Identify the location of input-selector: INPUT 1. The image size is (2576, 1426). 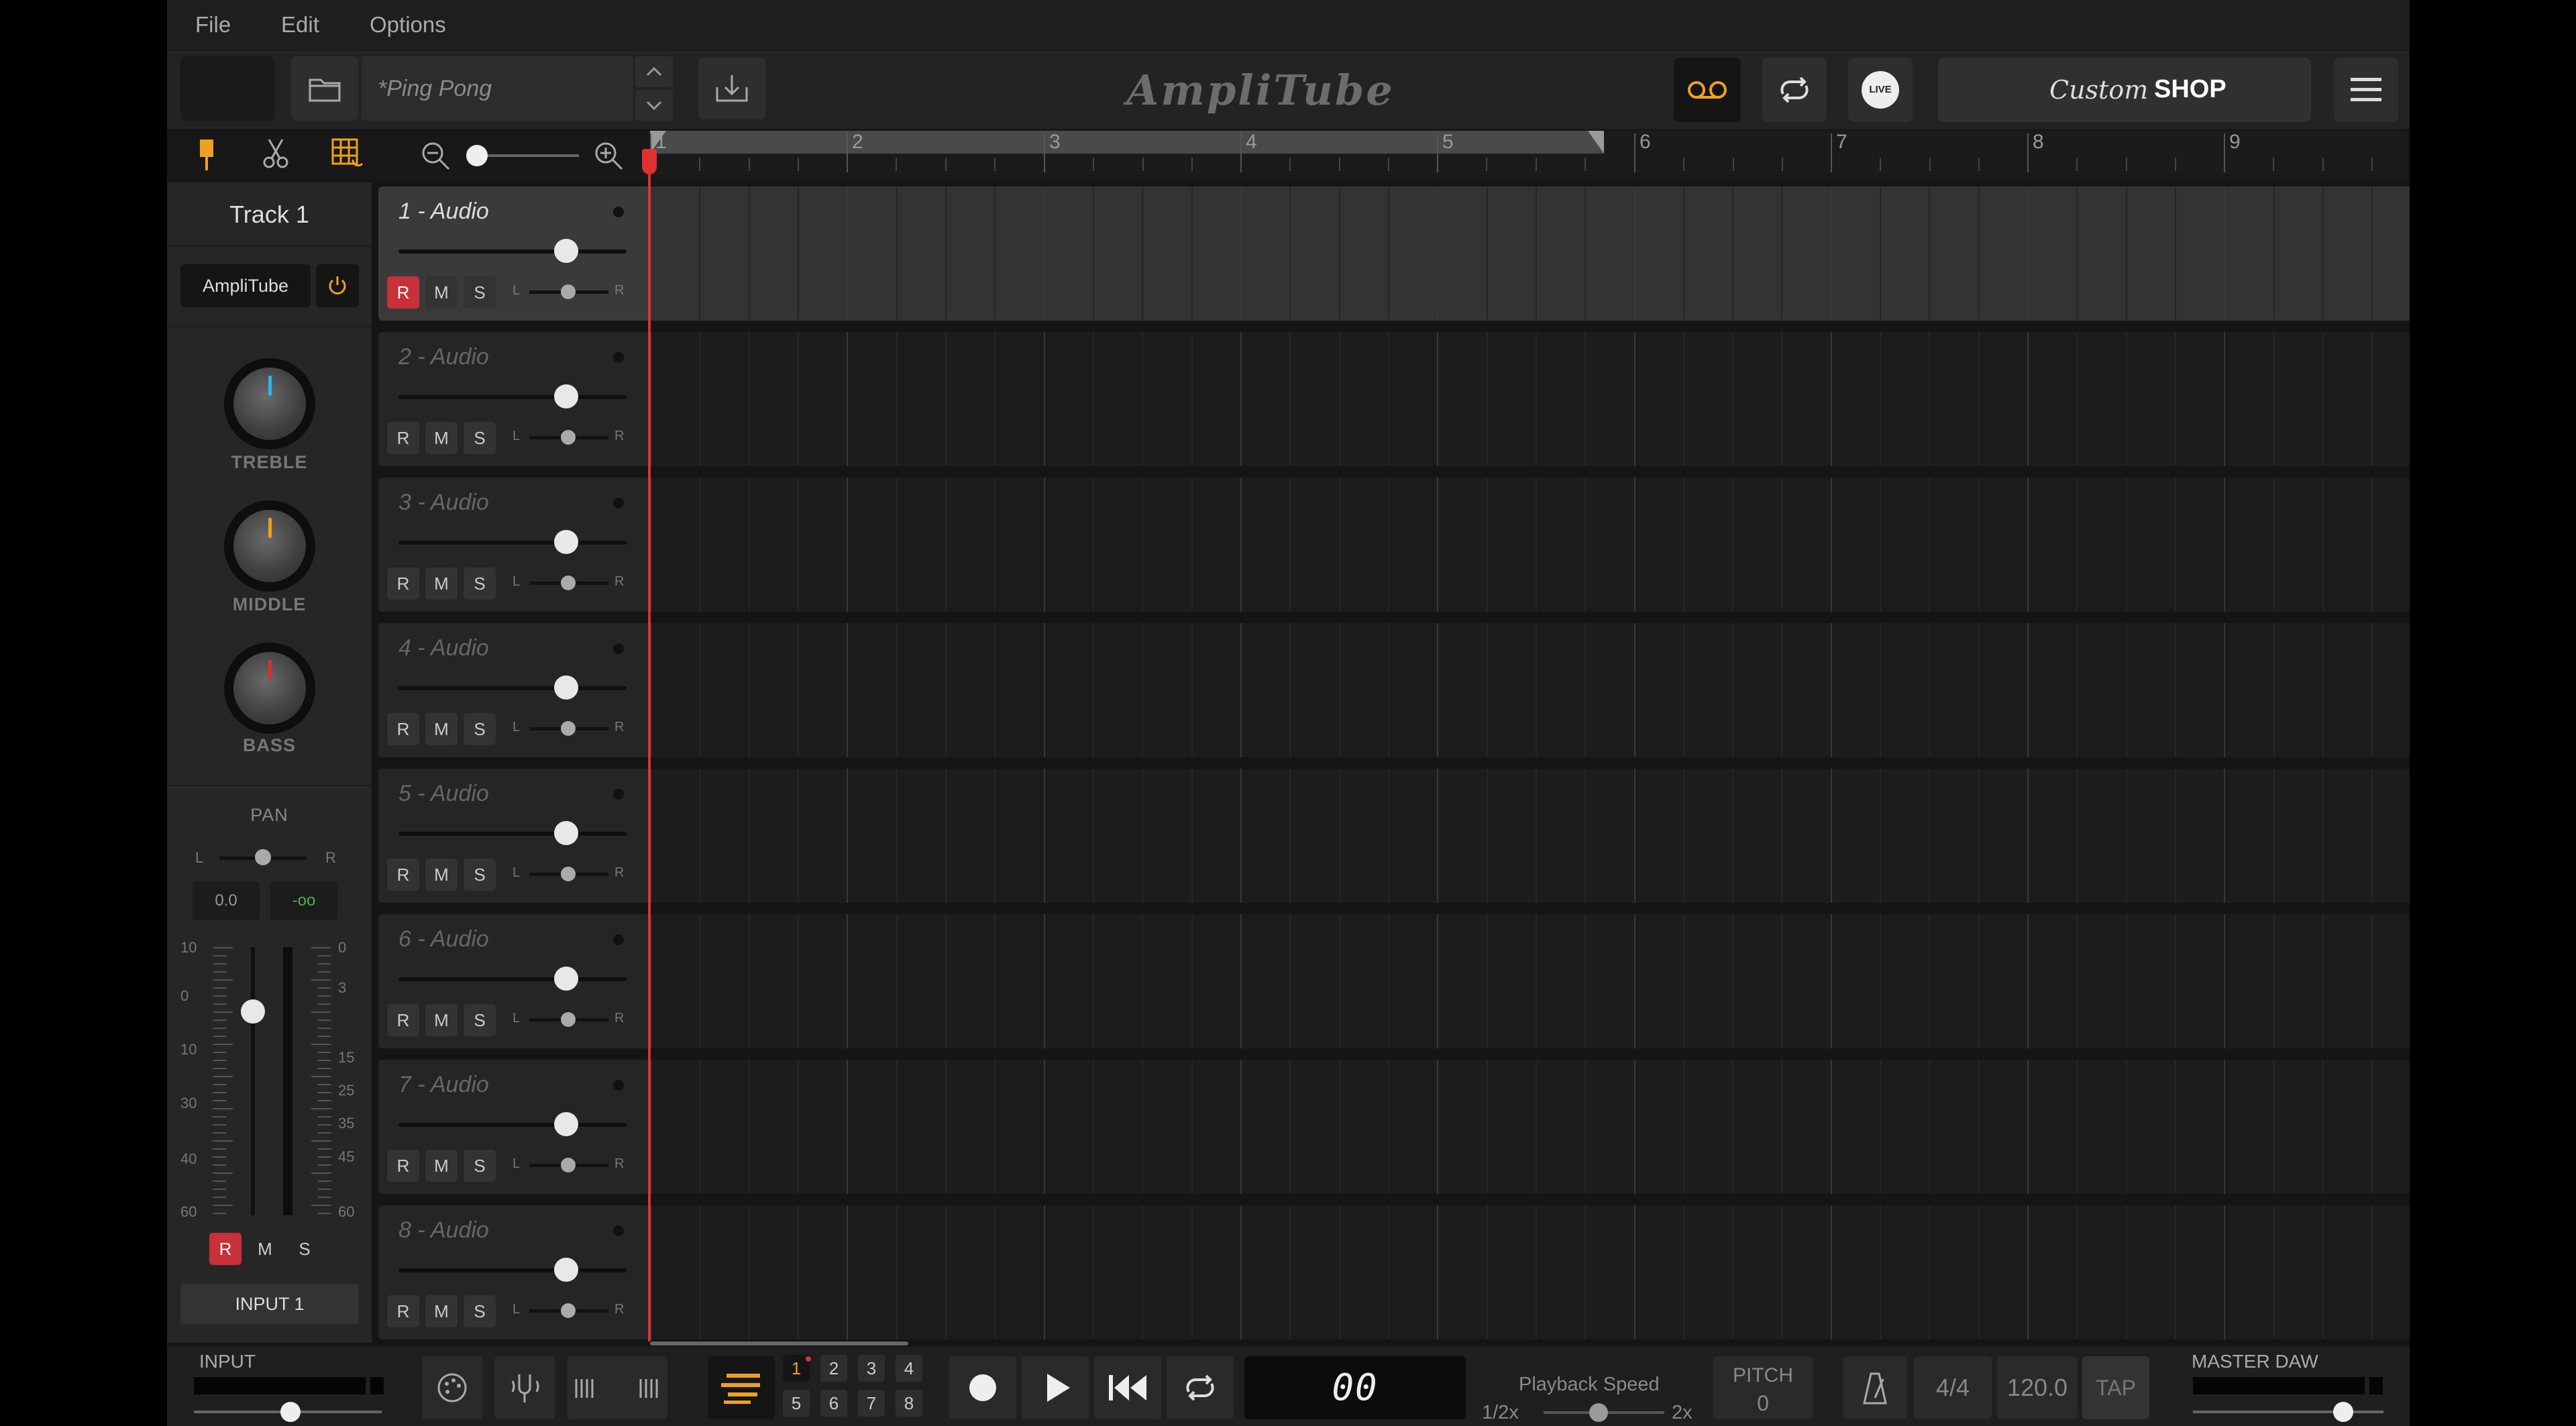
(269, 1304).